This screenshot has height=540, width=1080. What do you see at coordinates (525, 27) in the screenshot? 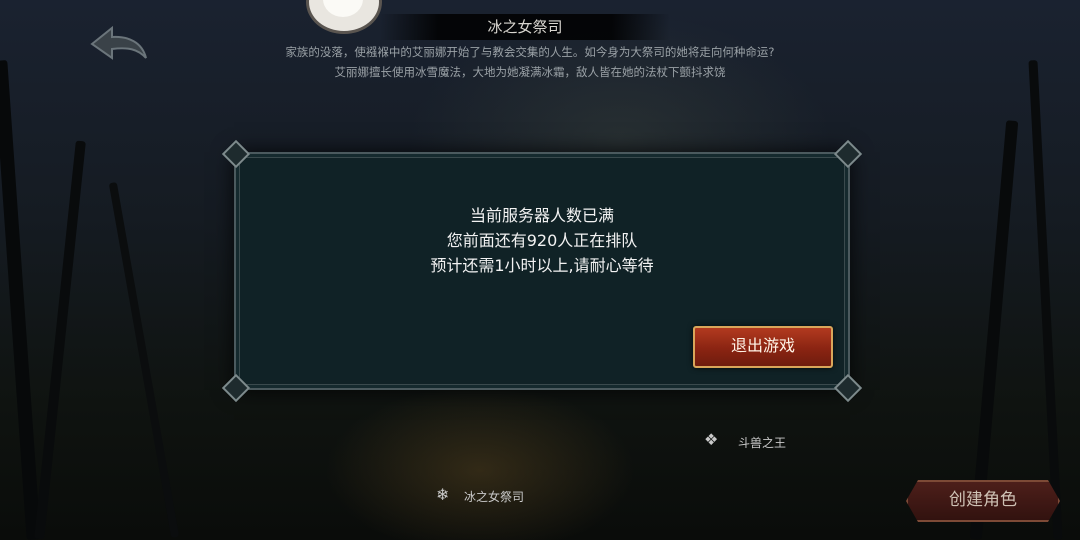
I see `character-title: 冰之女祭司` at bounding box center [525, 27].